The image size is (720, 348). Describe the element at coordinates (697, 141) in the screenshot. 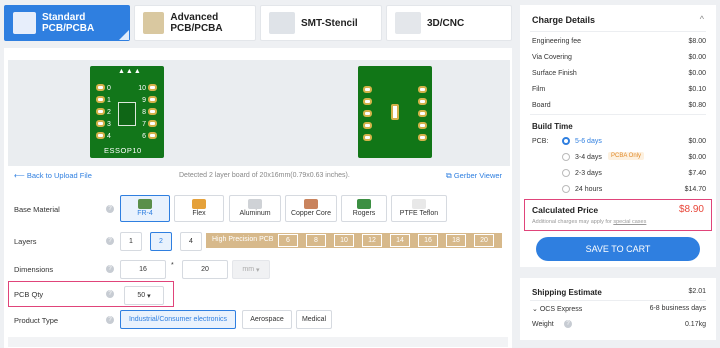

I see `build-5-6-value: $0.00` at that location.